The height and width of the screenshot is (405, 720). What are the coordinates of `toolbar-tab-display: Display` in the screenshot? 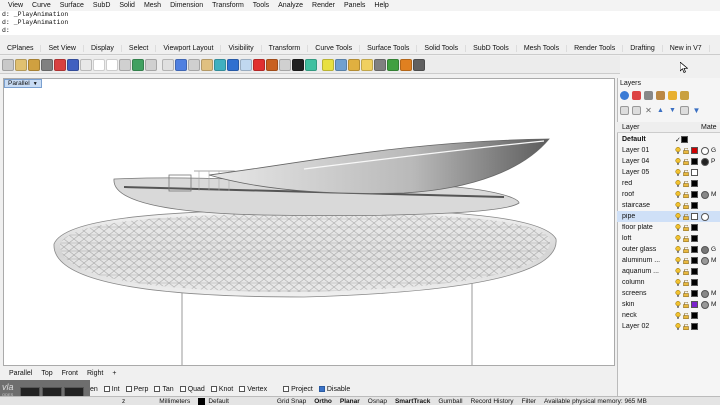 It's located at (103, 48).